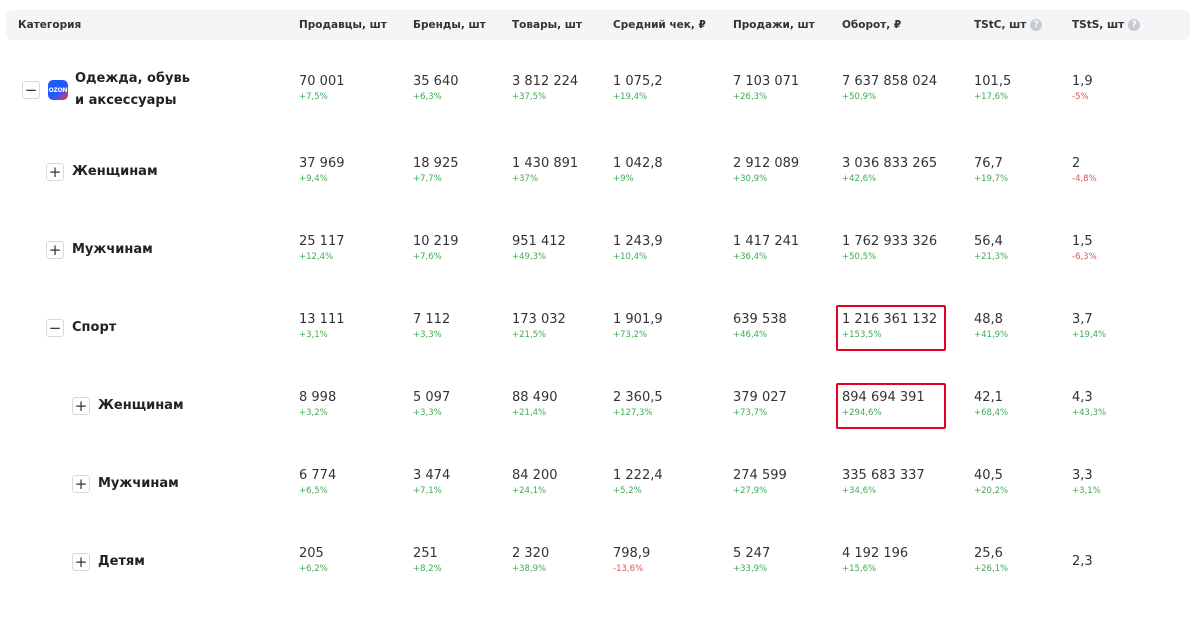 This screenshot has height=623, width=1200. Describe the element at coordinates (638, 475) in the screenshot. I see `cell-value: 1 222,4` at that location.